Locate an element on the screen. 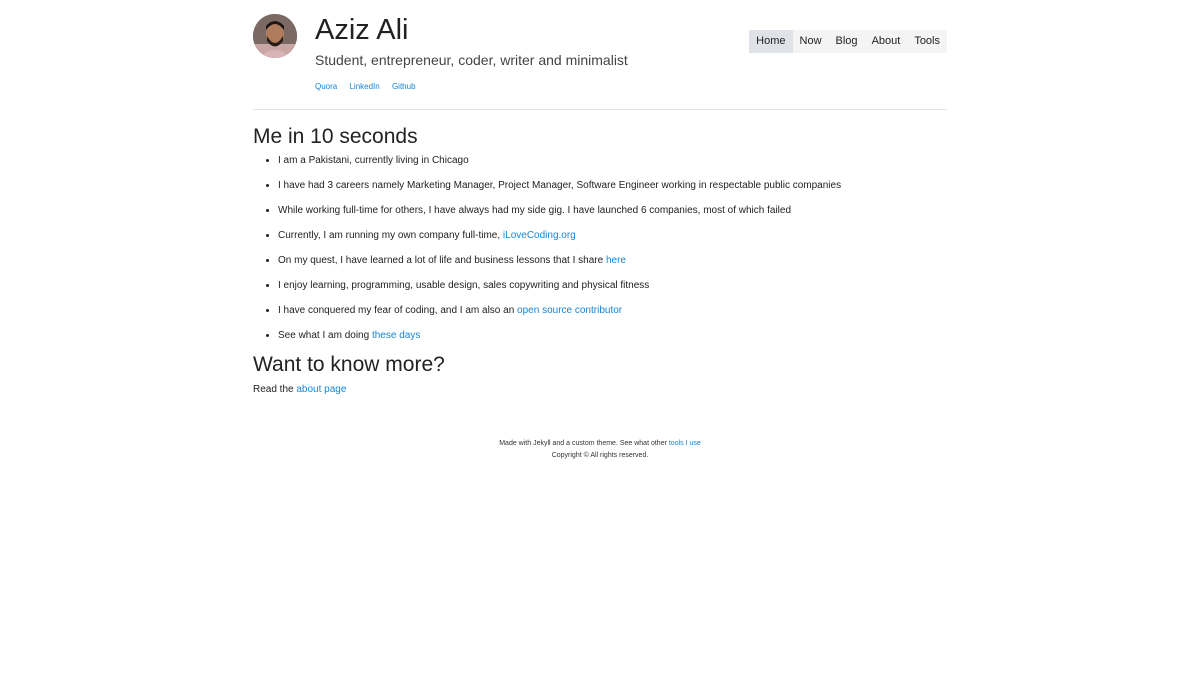 This screenshot has height=675, width=1200. more-paragraph: Read the about page is located at coordinates (600, 389).